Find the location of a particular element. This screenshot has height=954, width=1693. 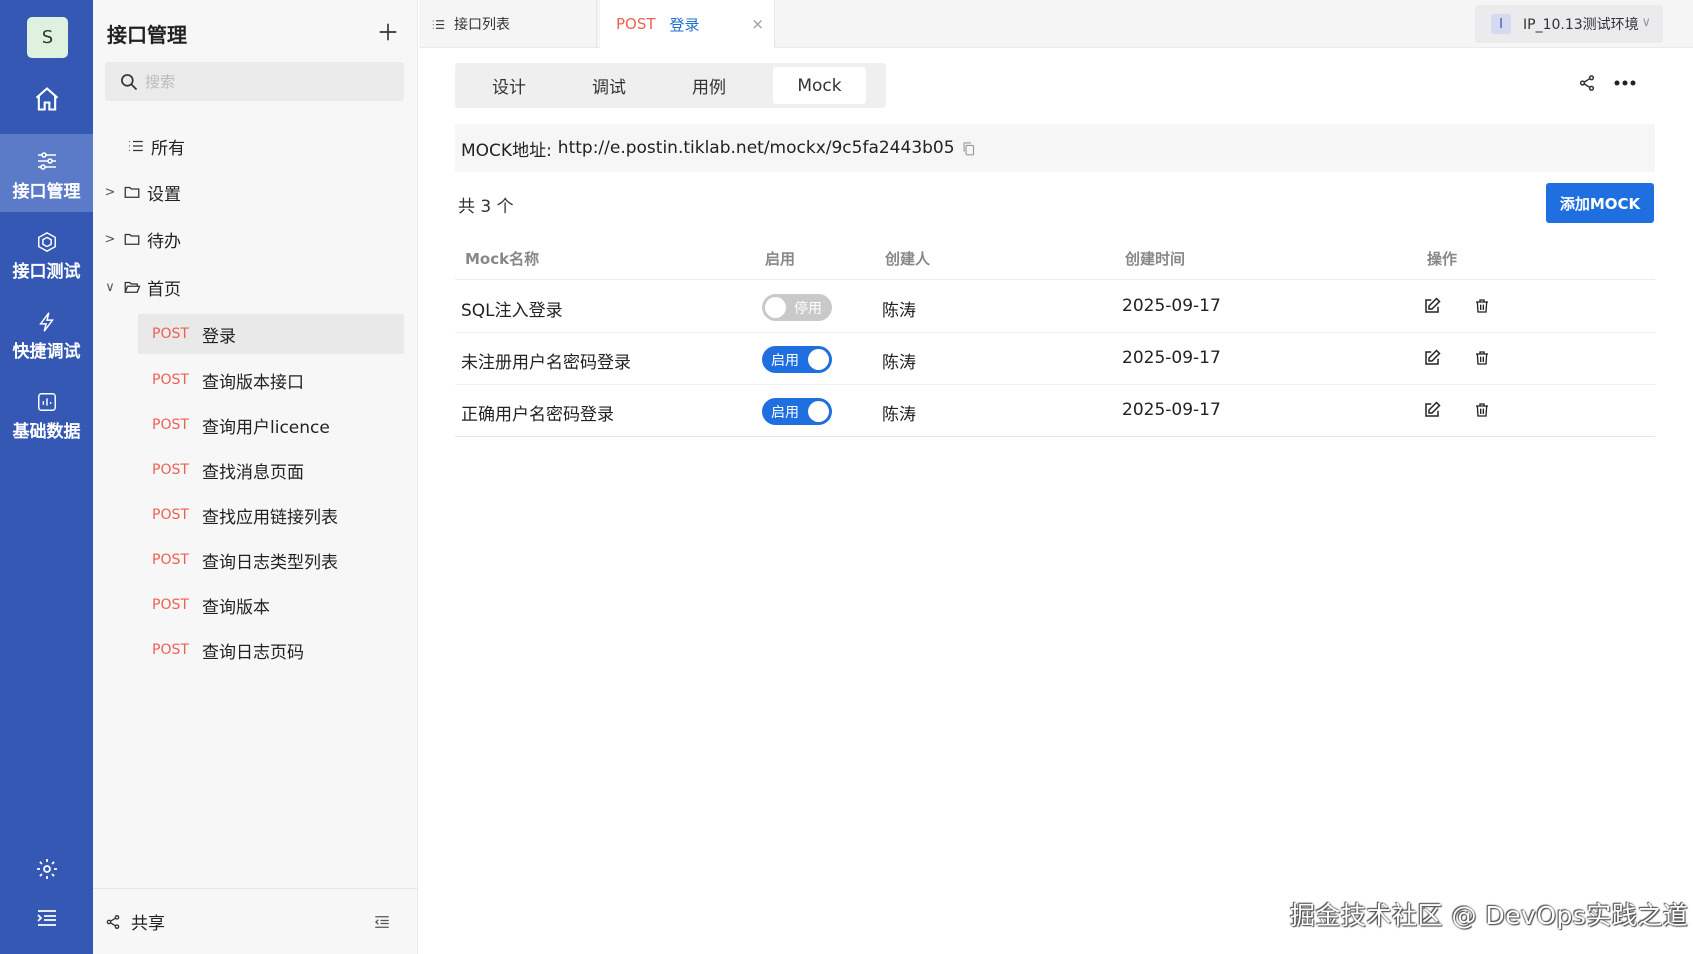

rail-item-api-management: 接口管理 is located at coordinates (46, 173).